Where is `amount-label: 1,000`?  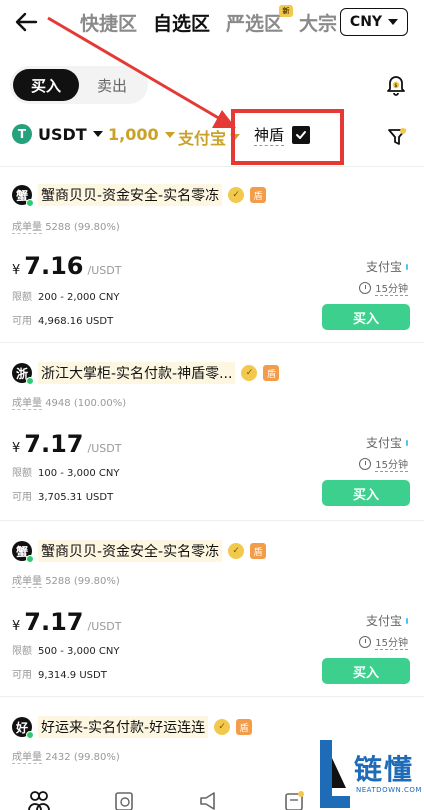
amount-label: 1,000 is located at coordinates (133, 134).